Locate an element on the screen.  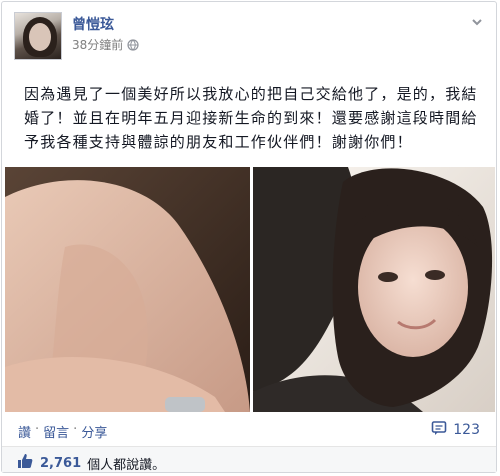
chevron-down-icon is located at coordinates (477, 21).